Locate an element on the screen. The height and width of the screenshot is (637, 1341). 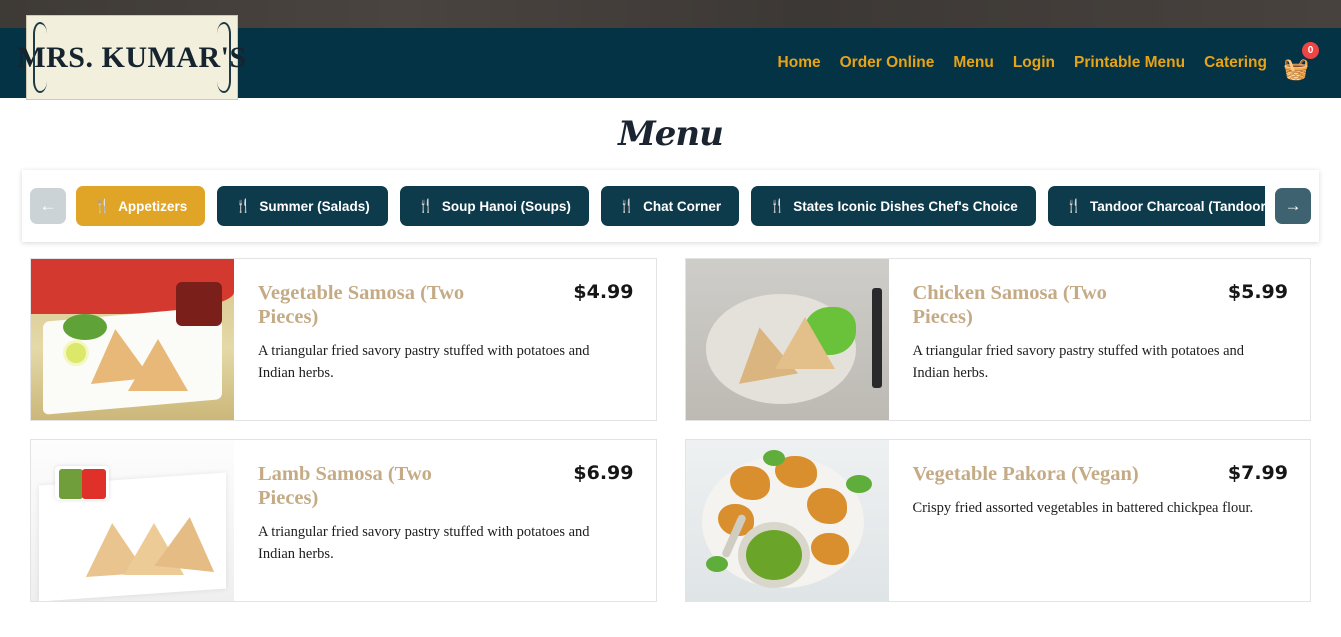
menu-item-price: $5.99 is located at coordinates (1257, 292).